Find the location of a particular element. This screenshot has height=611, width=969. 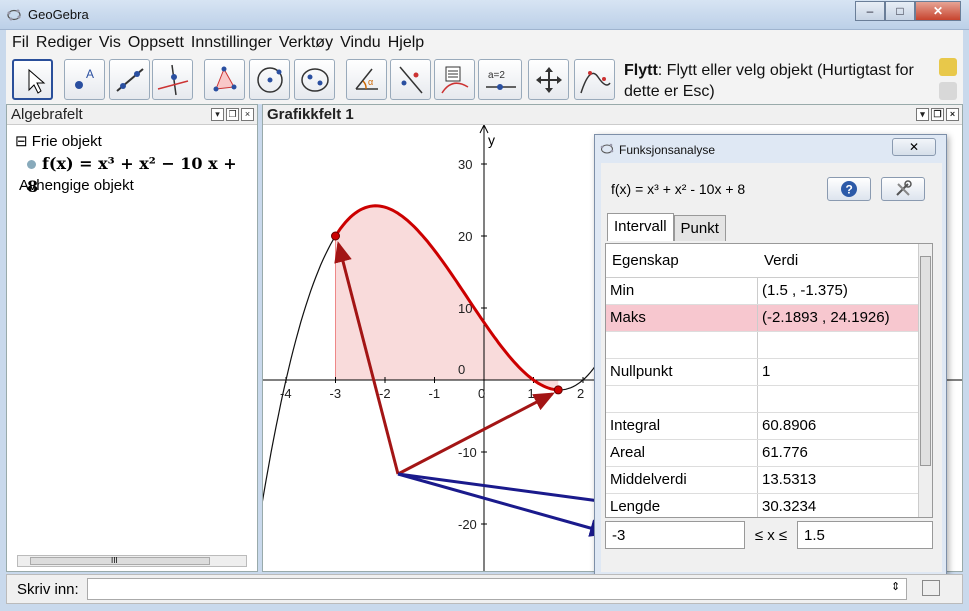

x-tick-label: 2 is located at coordinates (580, 393).